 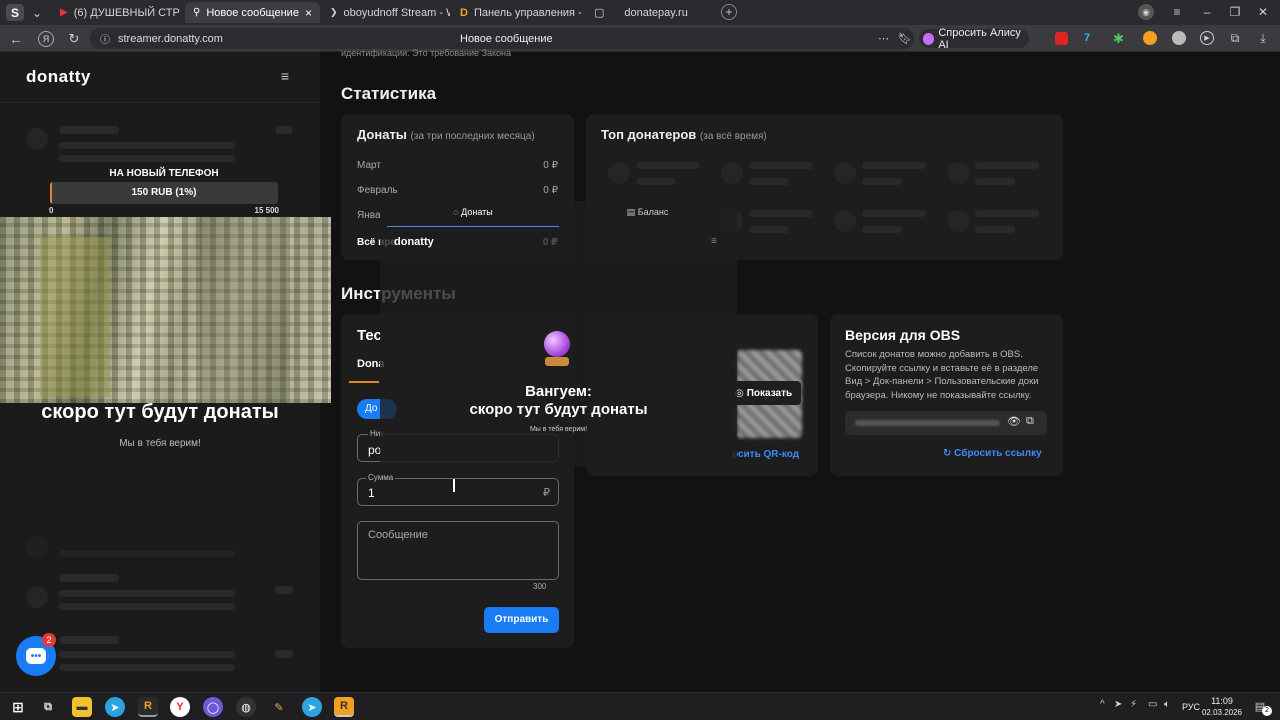 I want to click on tab-label: oboyudnoff Stream - Wat, so click(x=396, y=12).